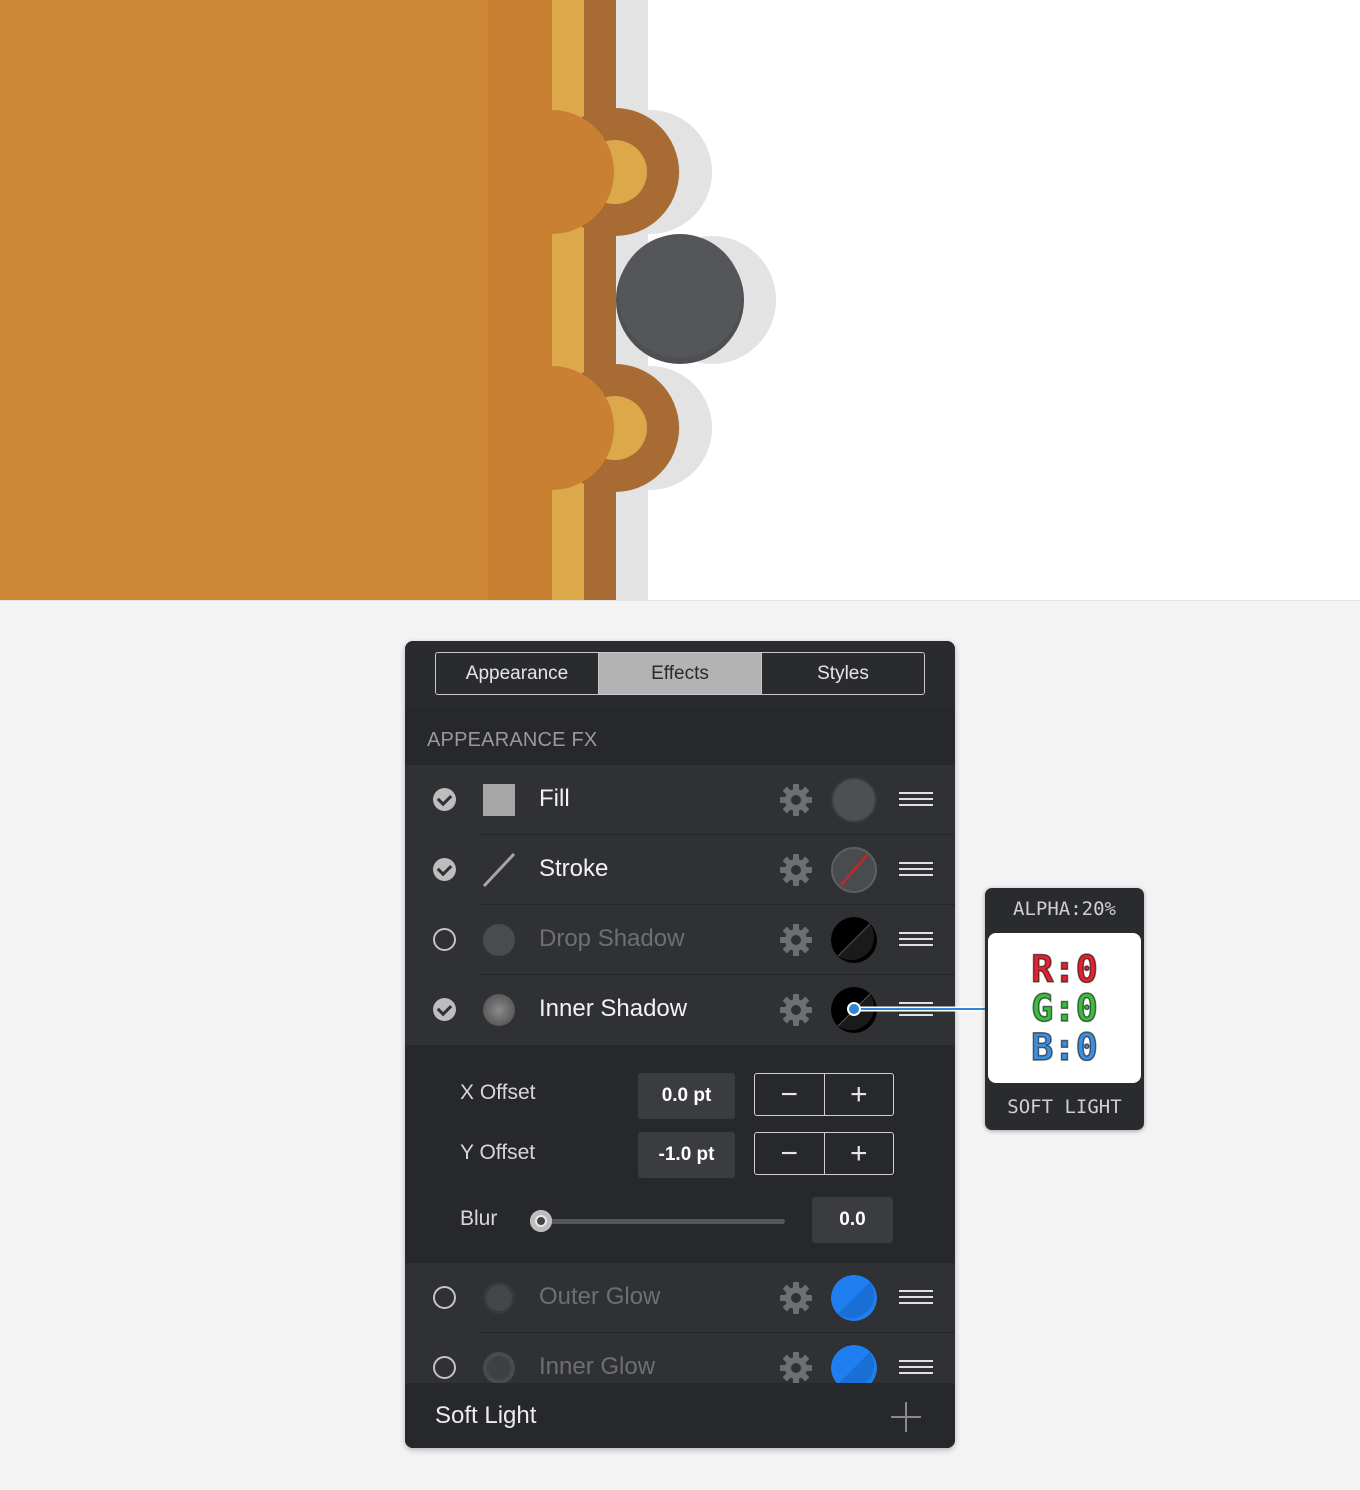  I want to click on green-value: G:0, so click(1064, 1008).